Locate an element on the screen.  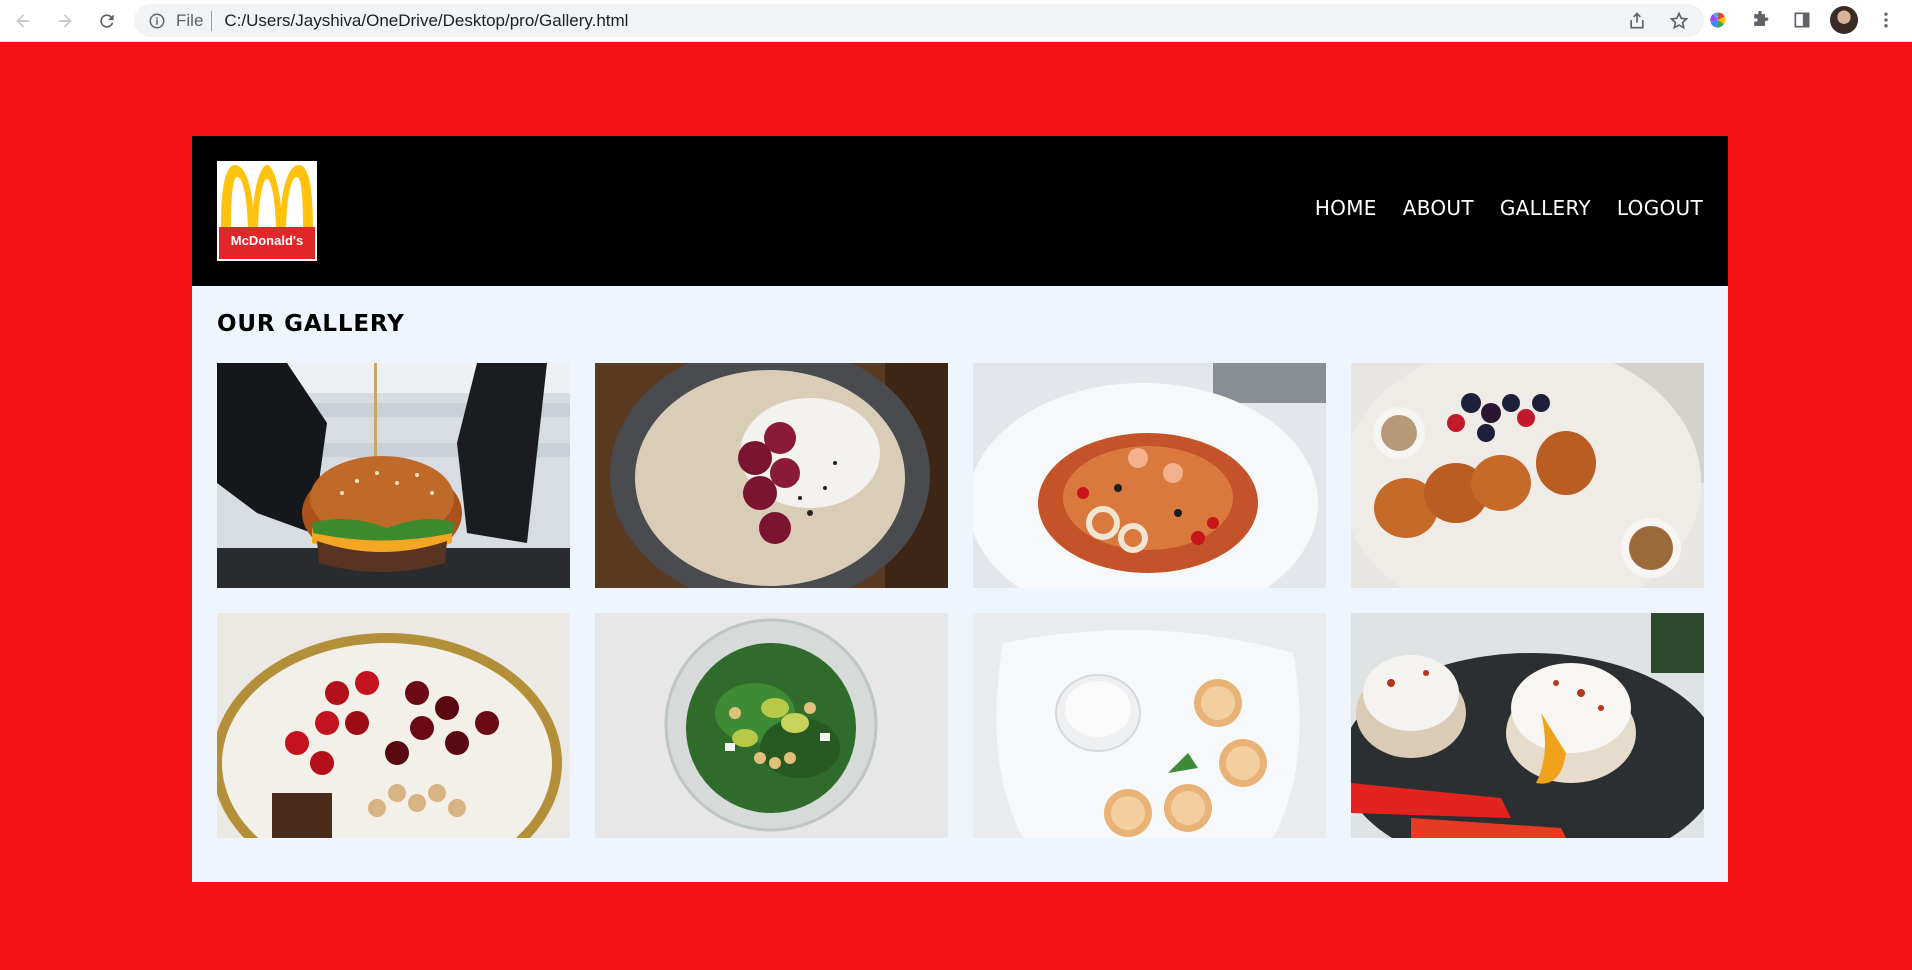
nav-home-link: HOME is located at coordinates (1346, 208).